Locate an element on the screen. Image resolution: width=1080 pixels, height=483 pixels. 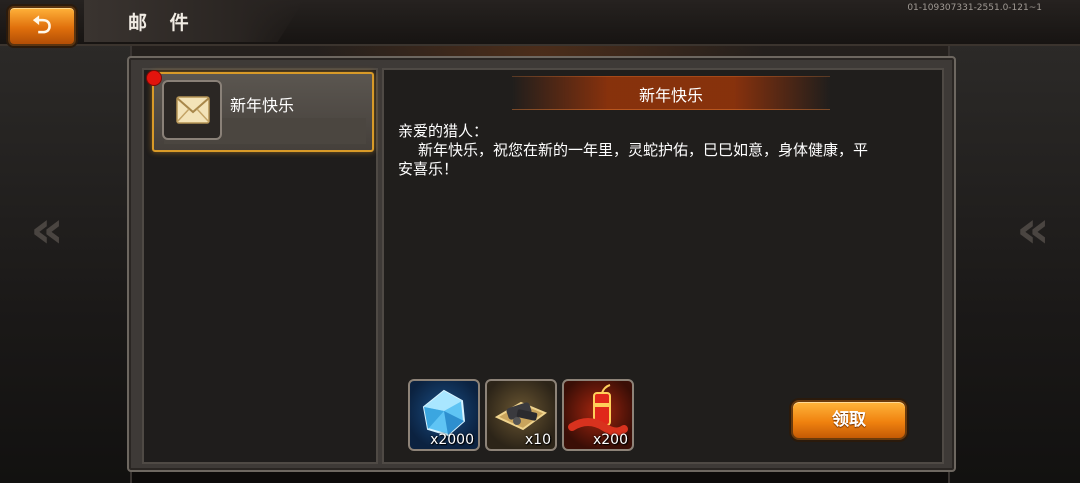
reward-count: x2000 is located at coordinates (452, 440).